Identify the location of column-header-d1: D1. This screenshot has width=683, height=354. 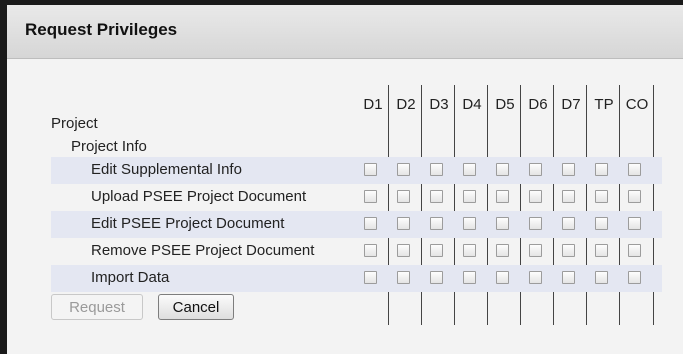
(373, 104).